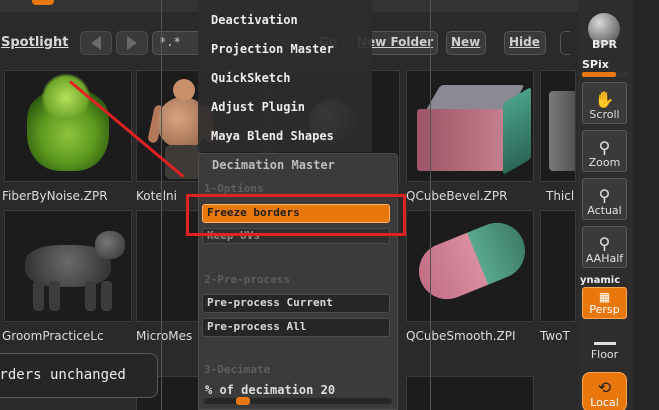 The height and width of the screenshot is (410, 659). Describe the element at coordinates (66, 98) in the screenshot. I see `grass-tip` at that location.